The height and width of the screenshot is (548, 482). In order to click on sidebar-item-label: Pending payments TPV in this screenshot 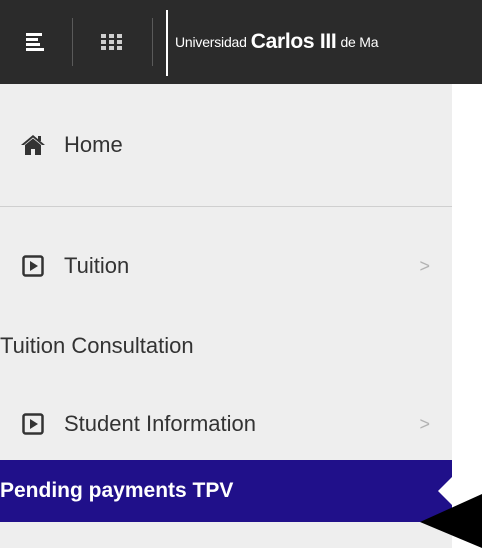, I will do `click(117, 490)`.